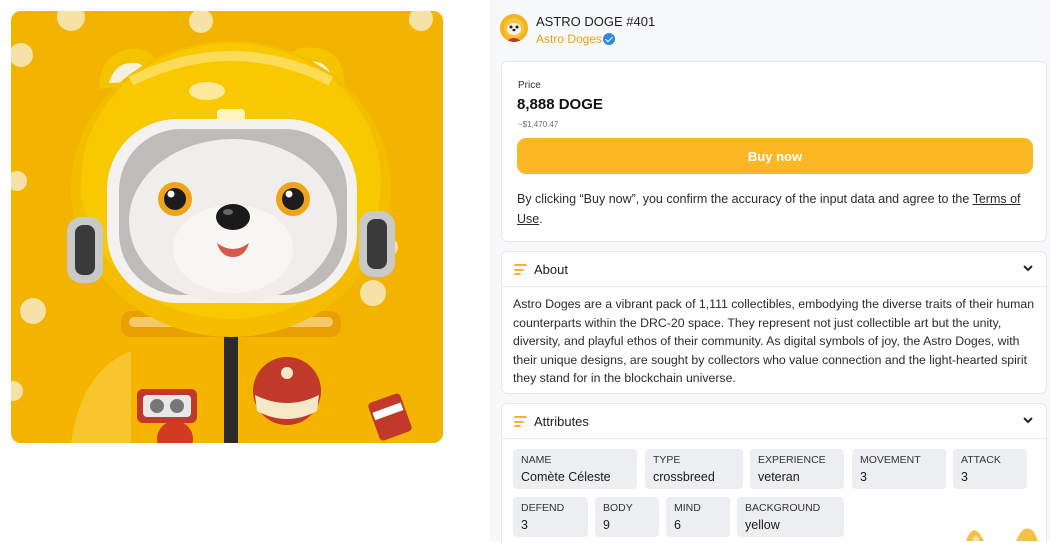 The height and width of the screenshot is (543, 1050). Describe the element at coordinates (684, 477) in the screenshot. I see `attribute-value: crossbreed` at that location.